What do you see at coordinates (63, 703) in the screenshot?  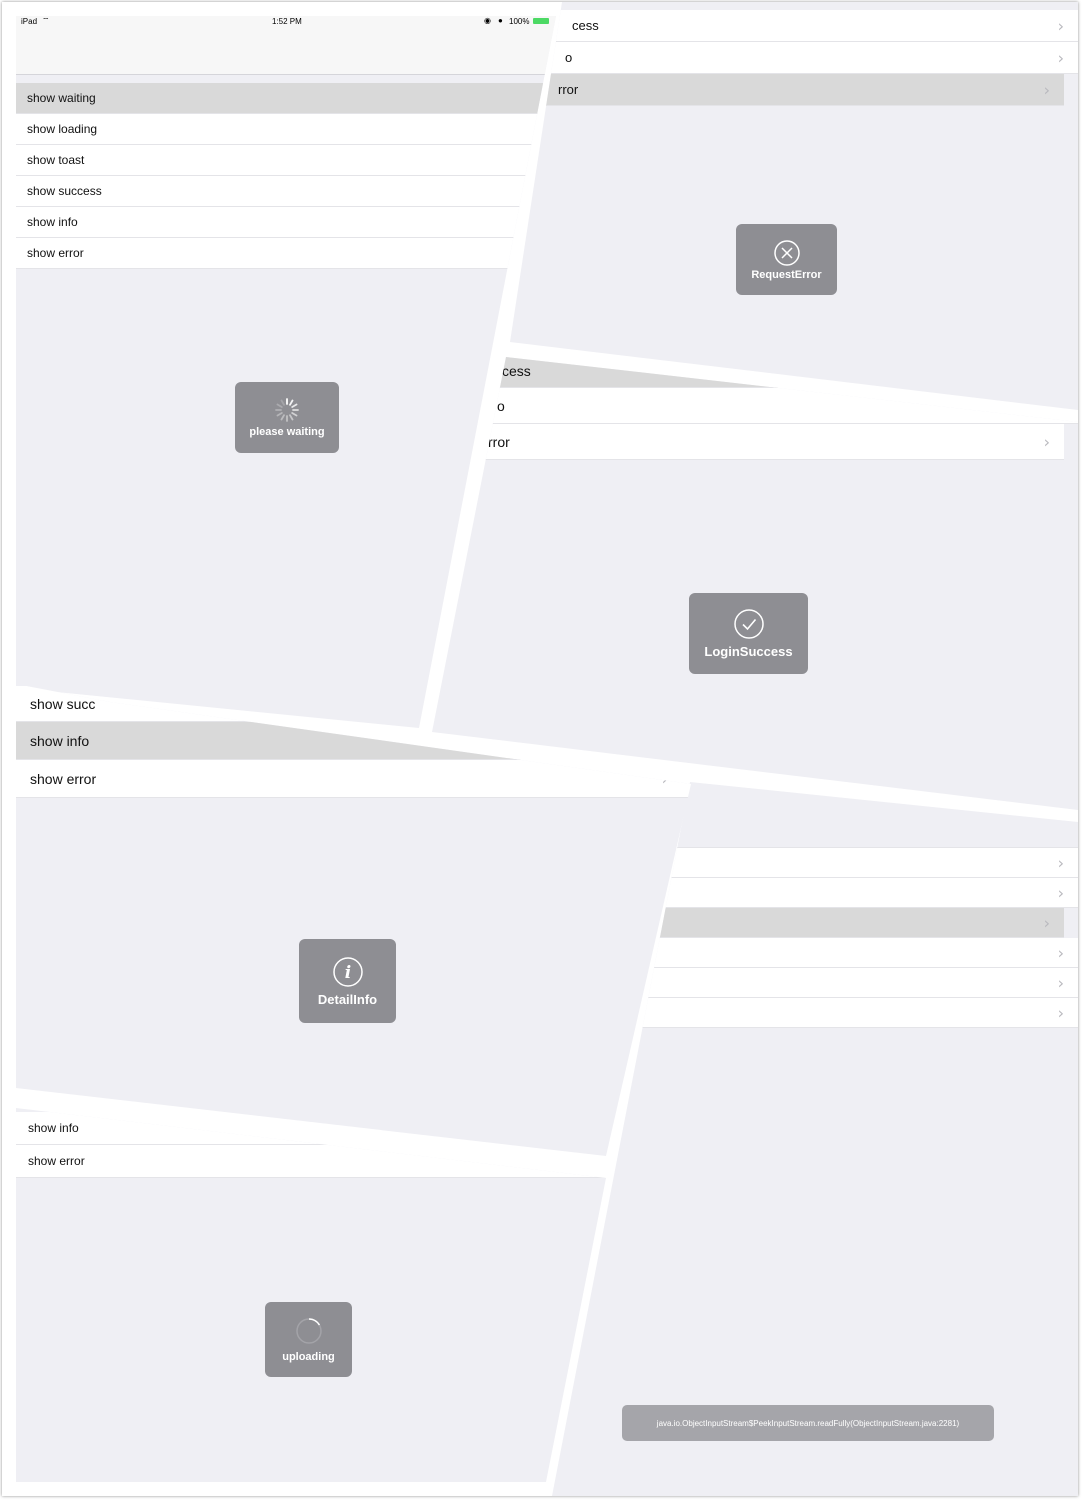 I see `list-item-label: show succ` at bounding box center [63, 703].